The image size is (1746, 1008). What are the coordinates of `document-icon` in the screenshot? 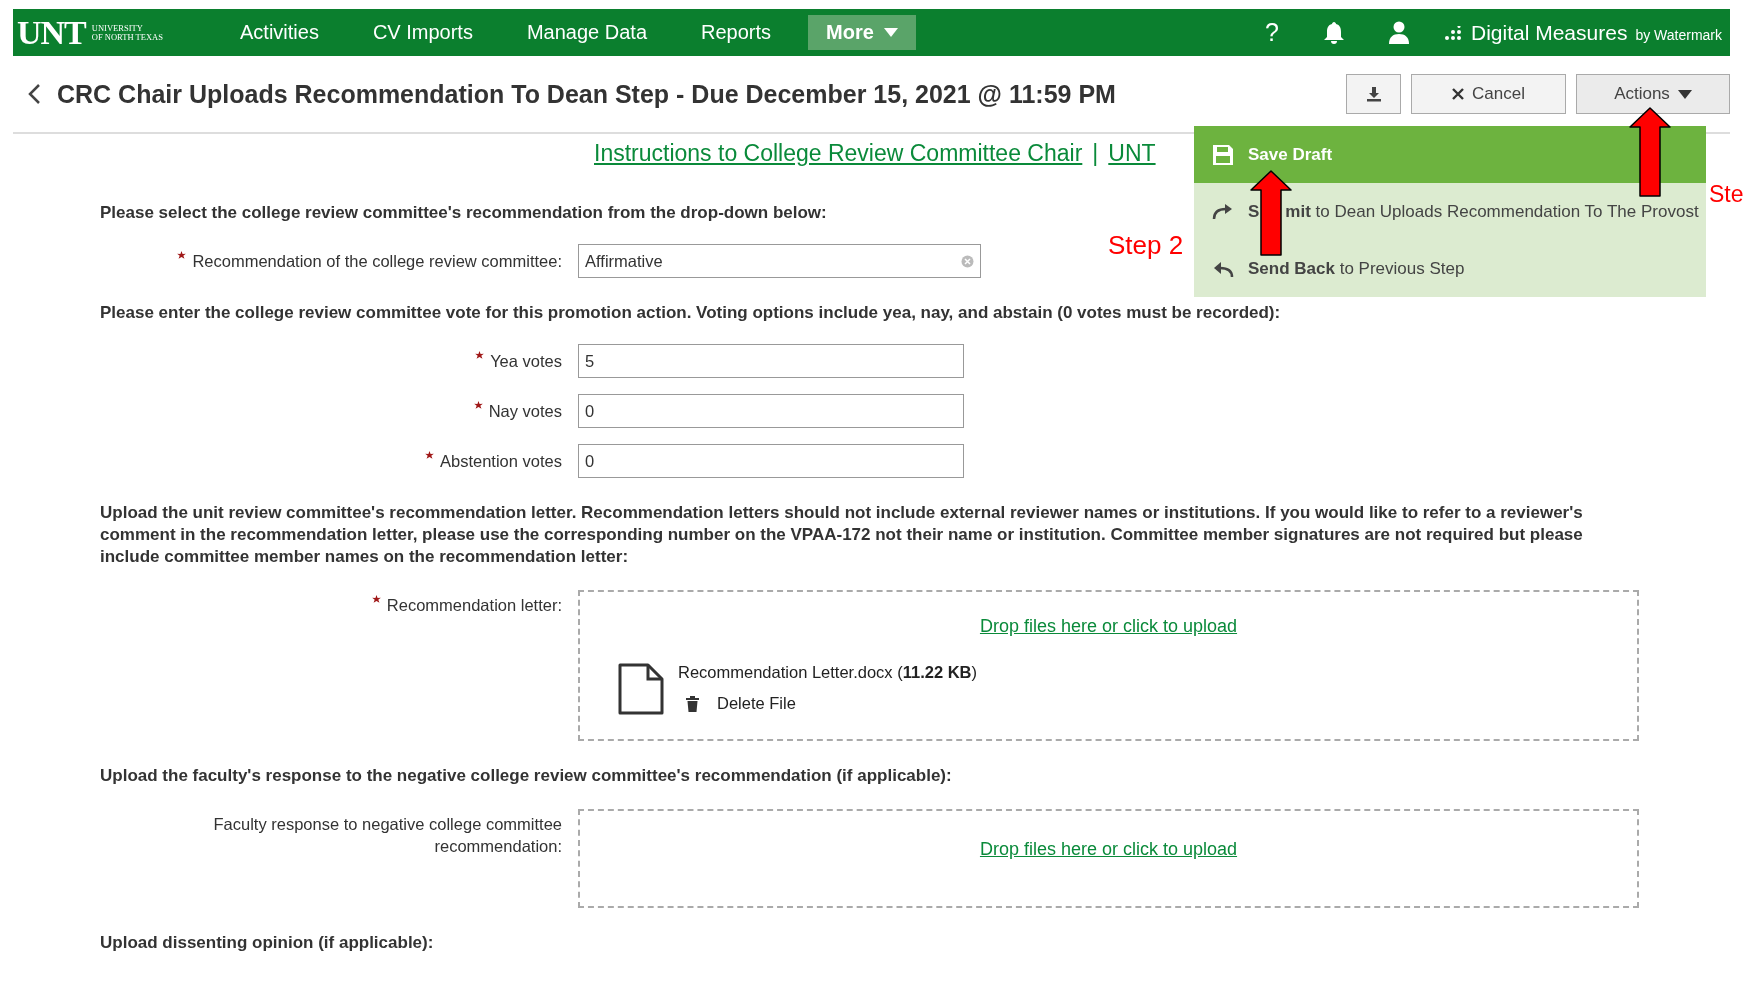 It's located at (641, 689).